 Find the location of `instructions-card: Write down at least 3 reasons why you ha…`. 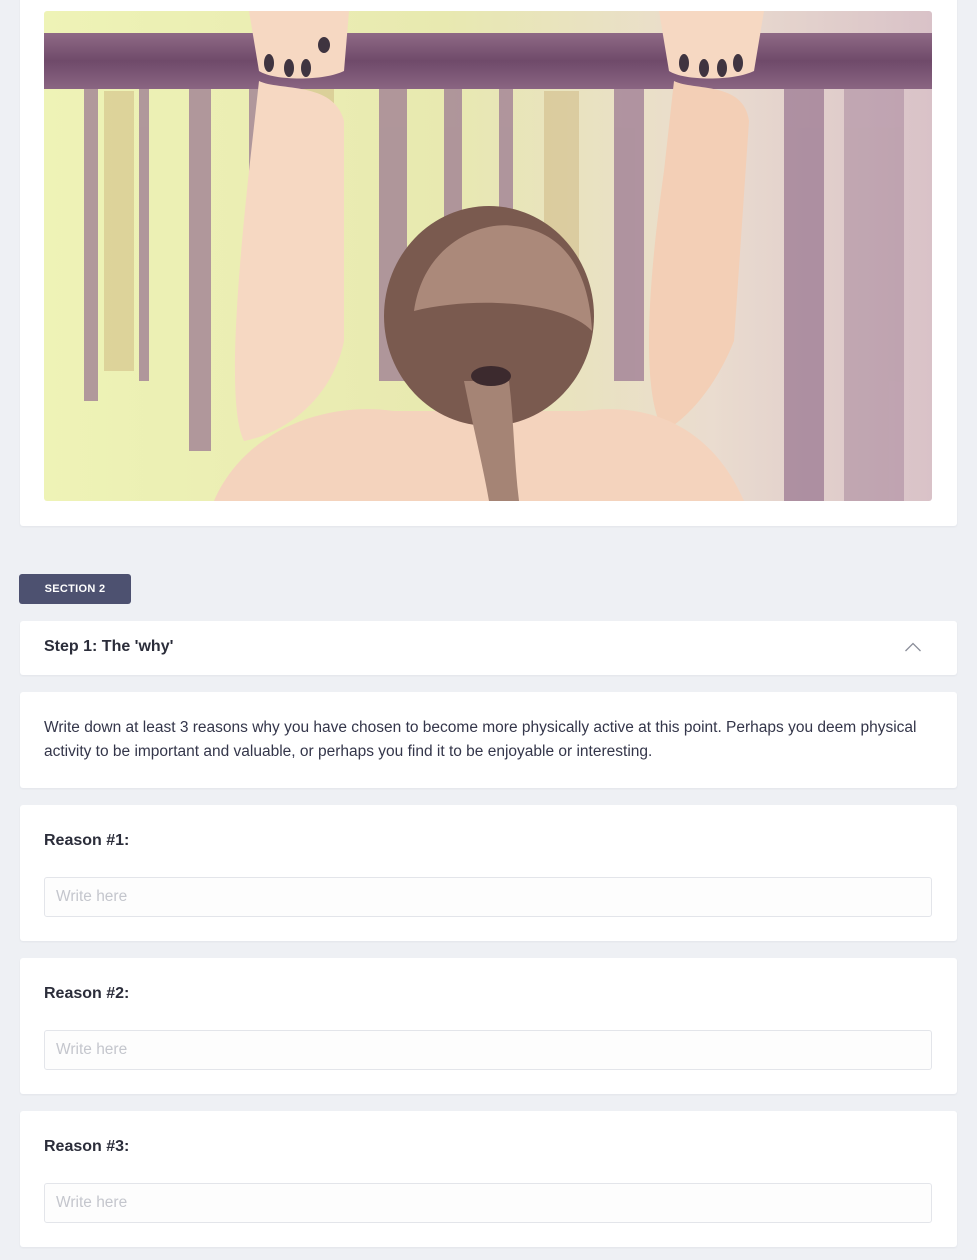

instructions-card: Write down at least 3 reasons why you ha… is located at coordinates (488, 740).